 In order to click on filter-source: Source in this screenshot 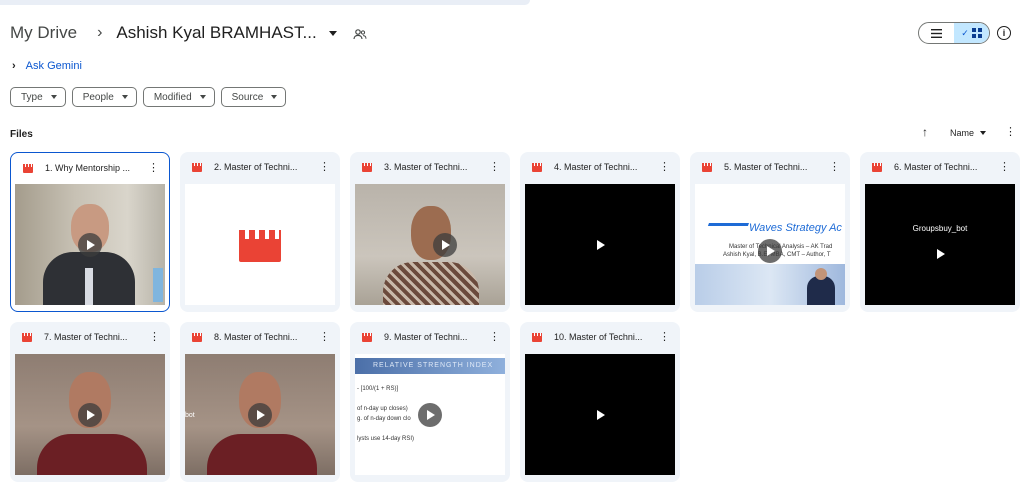, I will do `click(253, 97)`.